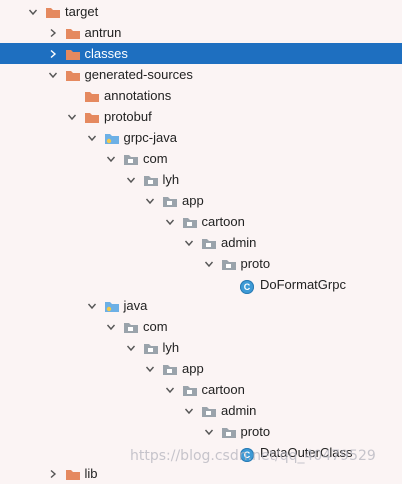  I want to click on tree-item-protobuf: protobuf, so click(201, 116).